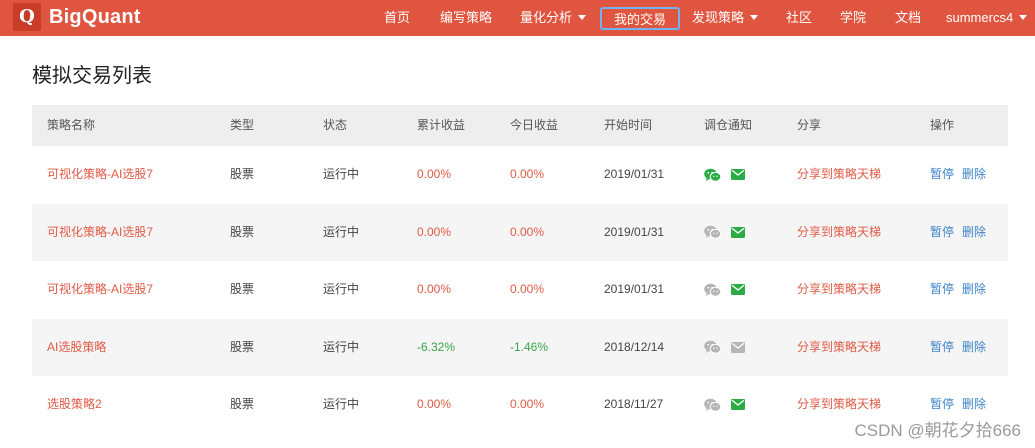 Image resolution: width=1035 pixels, height=448 pixels. I want to click on nav-discover-strategy: 发现策略, so click(725, 18).